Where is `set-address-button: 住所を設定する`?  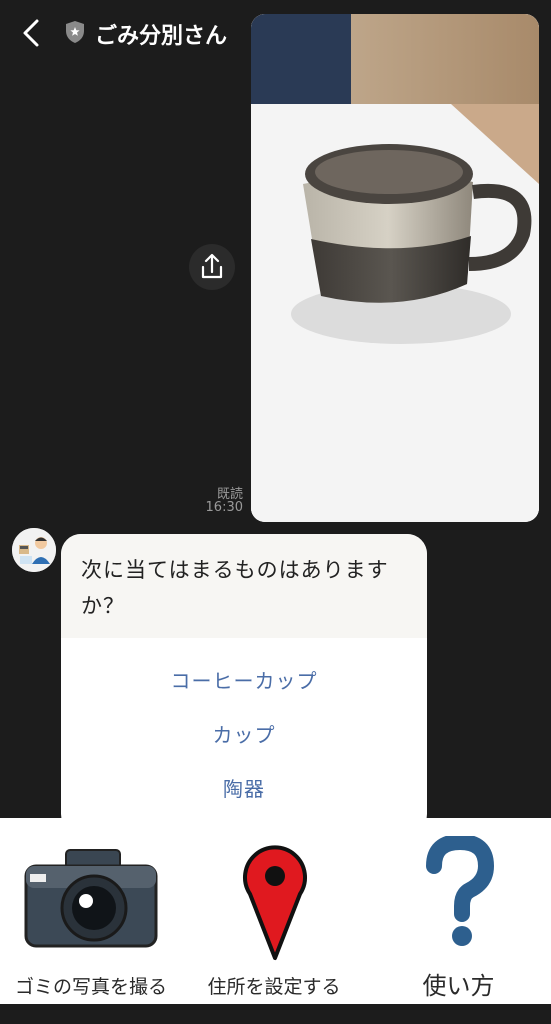 set-address-button: 住所を設定する is located at coordinates (274, 911).